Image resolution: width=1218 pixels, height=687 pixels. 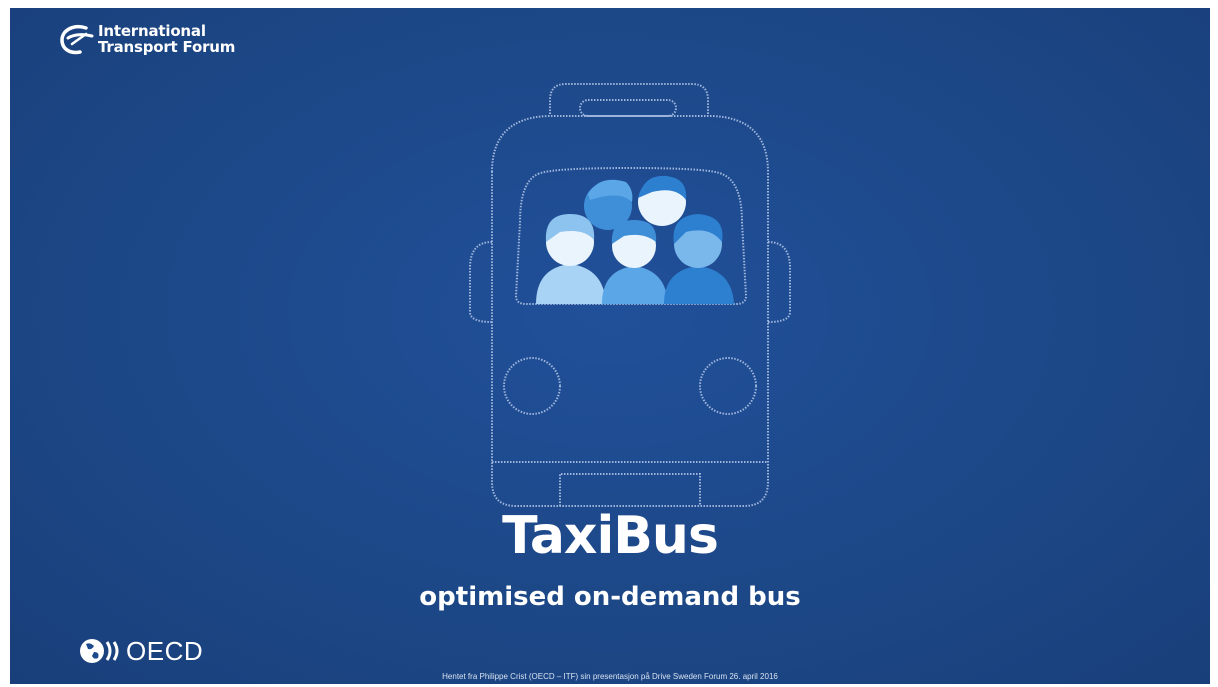 What do you see at coordinates (99, 651) in the screenshot?
I see `oecd-globe-icon` at bounding box center [99, 651].